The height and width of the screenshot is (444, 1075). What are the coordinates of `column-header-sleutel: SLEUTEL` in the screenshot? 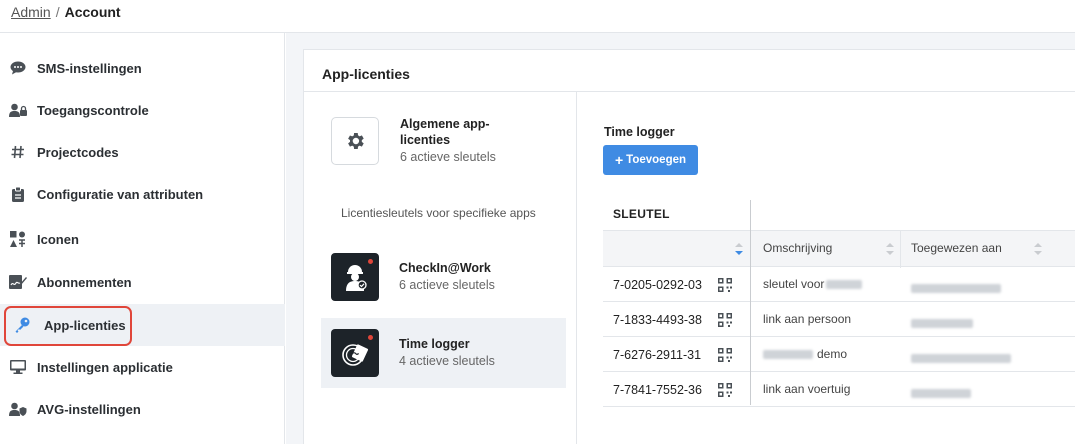 It's located at (641, 214).